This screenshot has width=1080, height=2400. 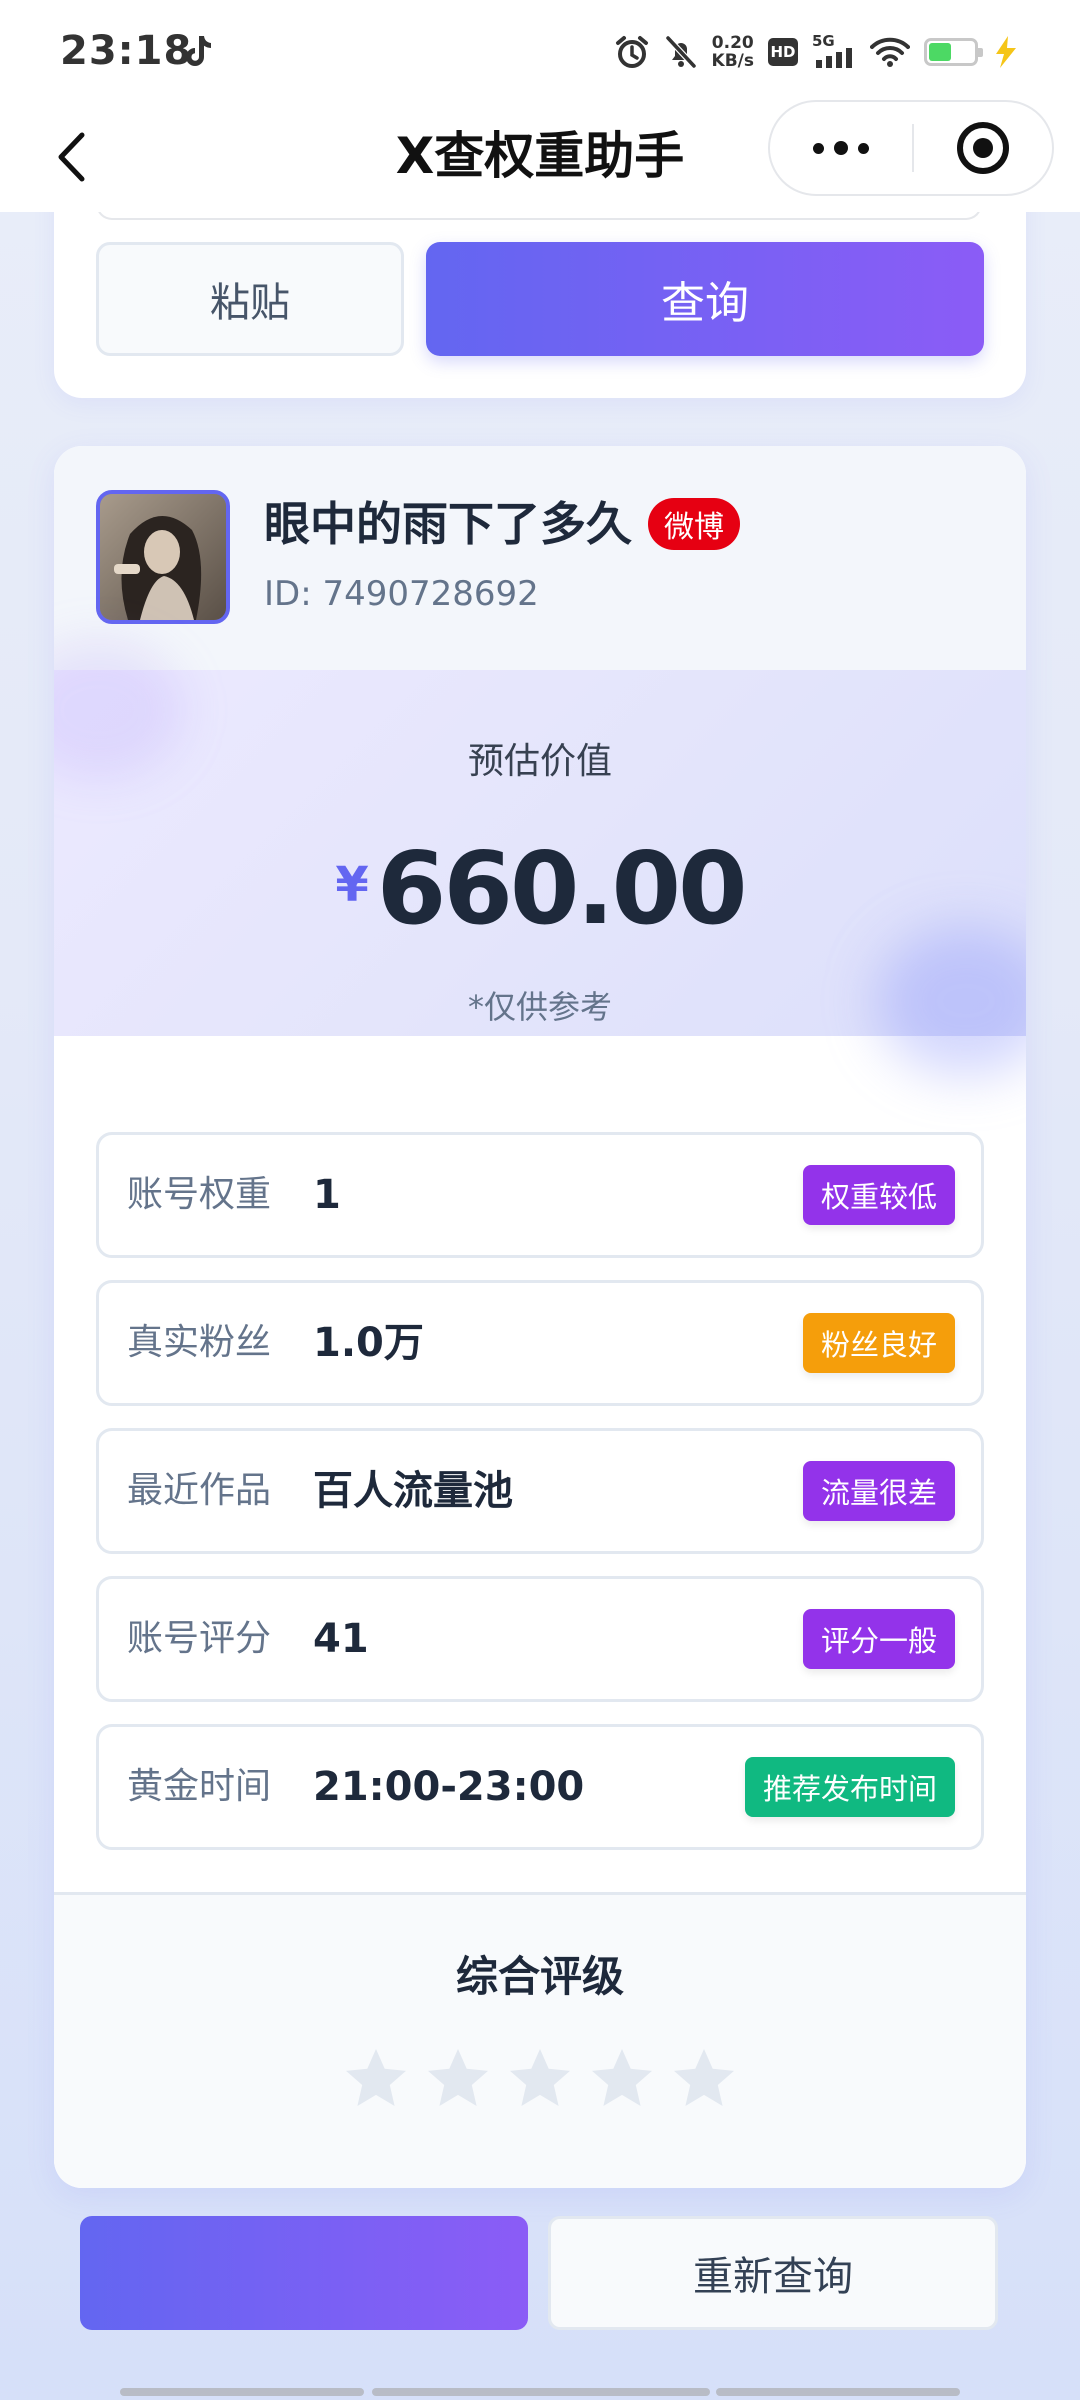 What do you see at coordinates (680, 52) in the screenshot?
I see `mute-icon` at bounding box center [680, 52].